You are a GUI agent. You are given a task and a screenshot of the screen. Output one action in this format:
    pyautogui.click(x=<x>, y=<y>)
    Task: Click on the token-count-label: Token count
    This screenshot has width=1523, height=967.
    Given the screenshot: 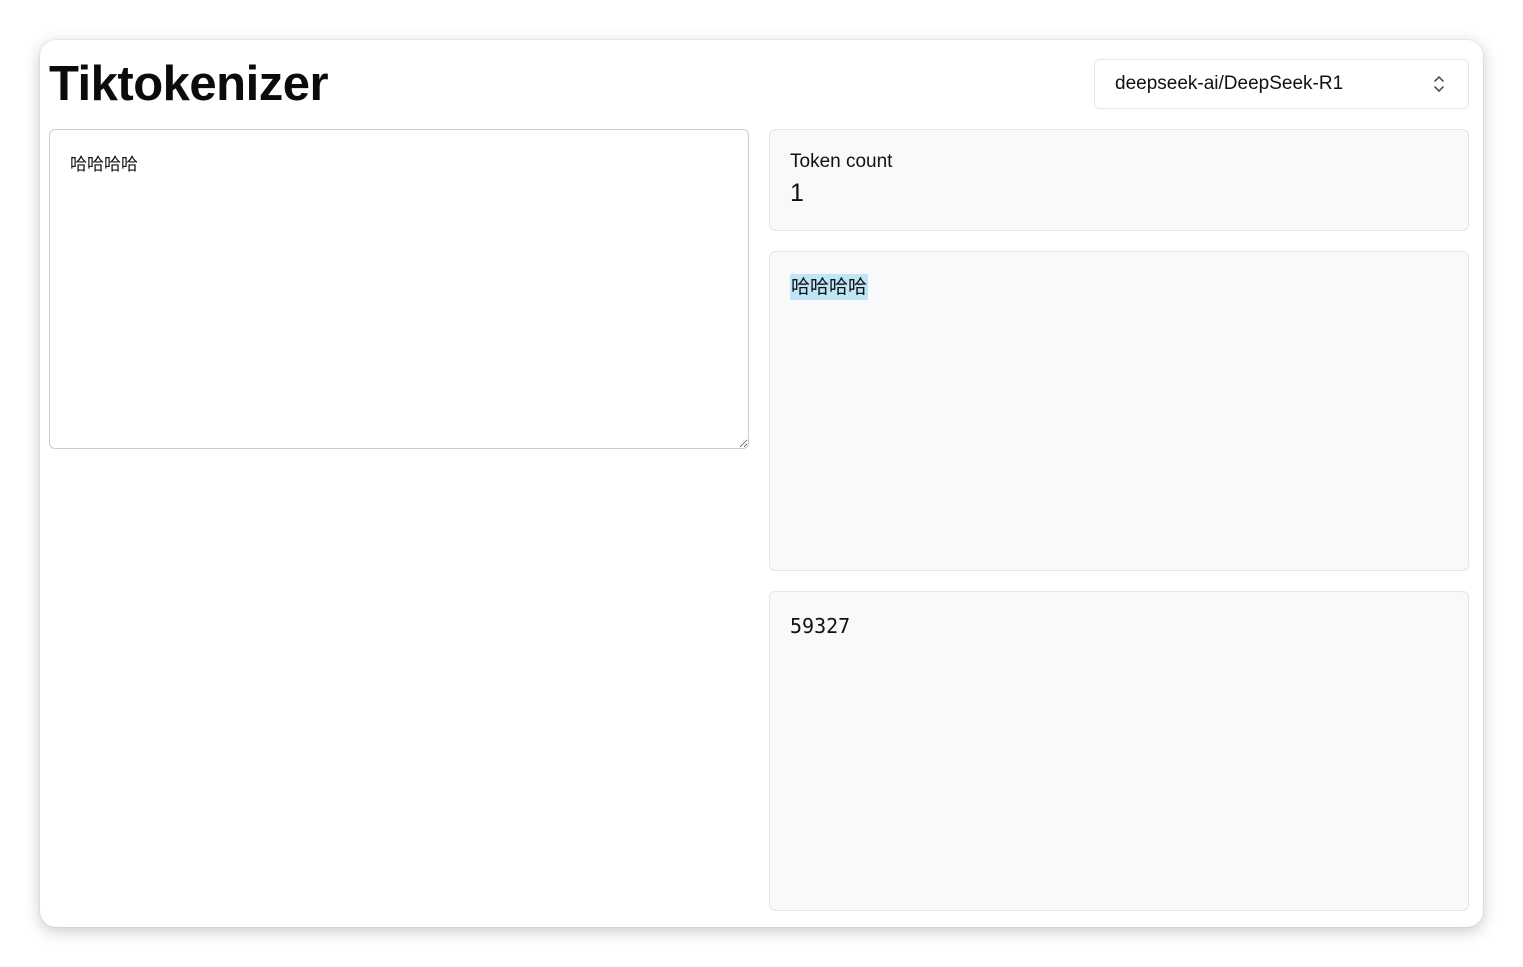 What is the action you would take?
    pyautogui.click(x=841, y=161)
    